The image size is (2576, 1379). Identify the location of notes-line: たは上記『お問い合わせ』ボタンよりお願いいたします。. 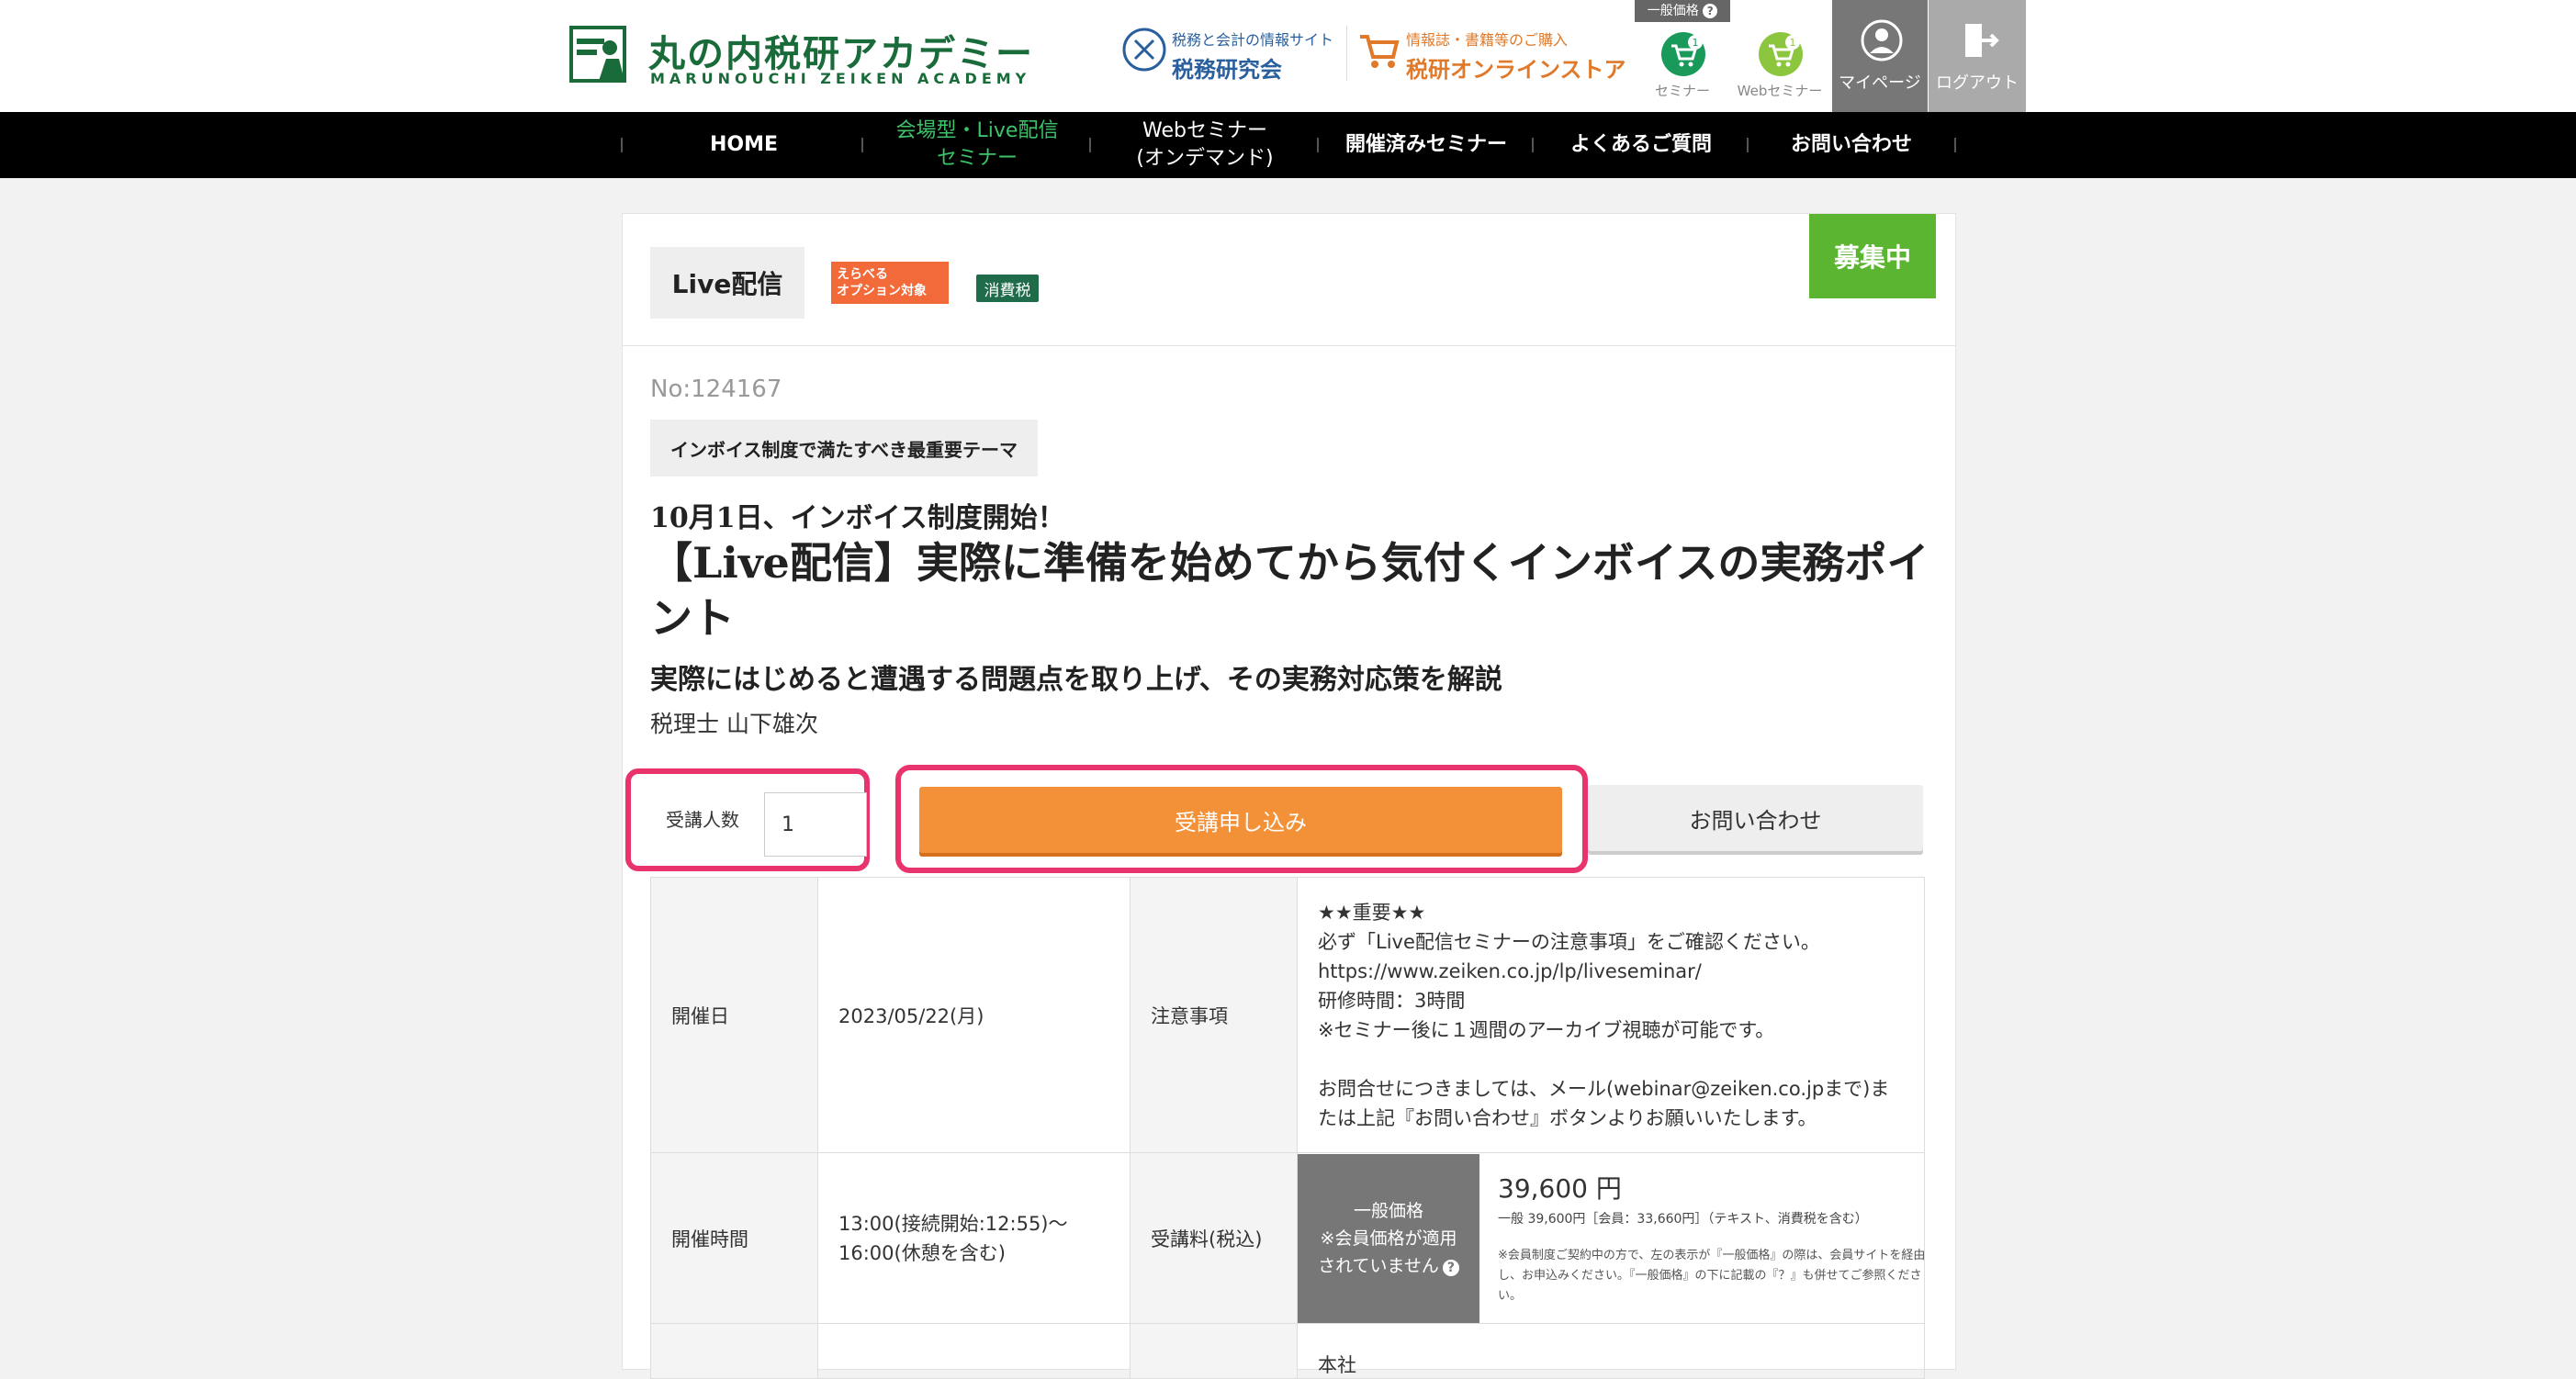
(1567, 1117).